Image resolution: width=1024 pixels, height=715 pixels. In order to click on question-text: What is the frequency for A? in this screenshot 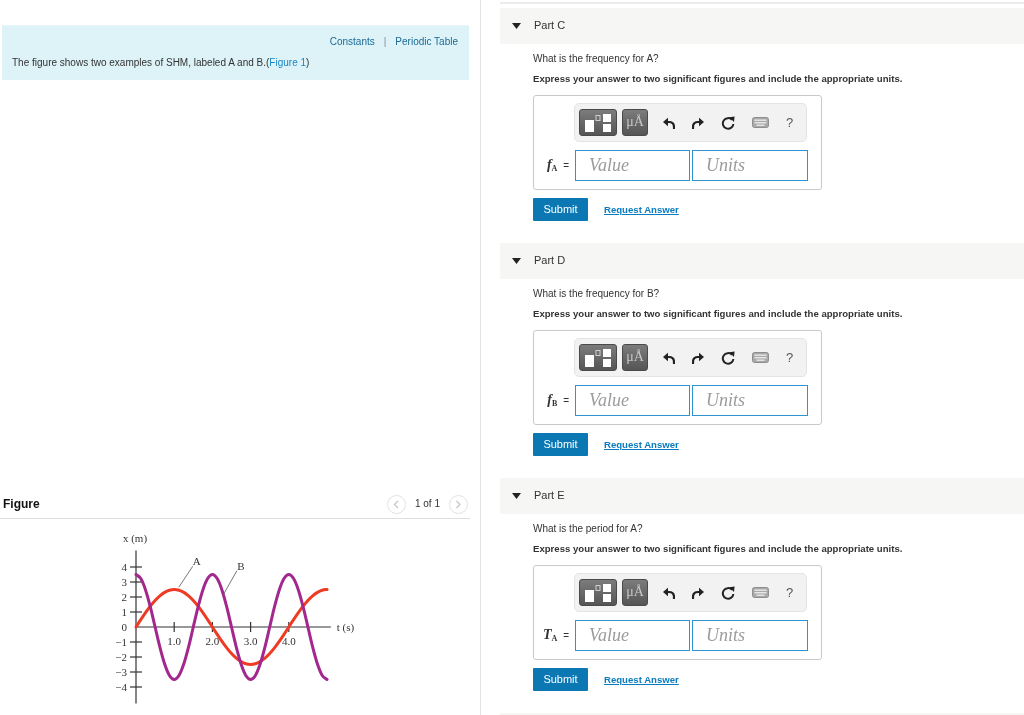, I will do `click(596, 59)`.